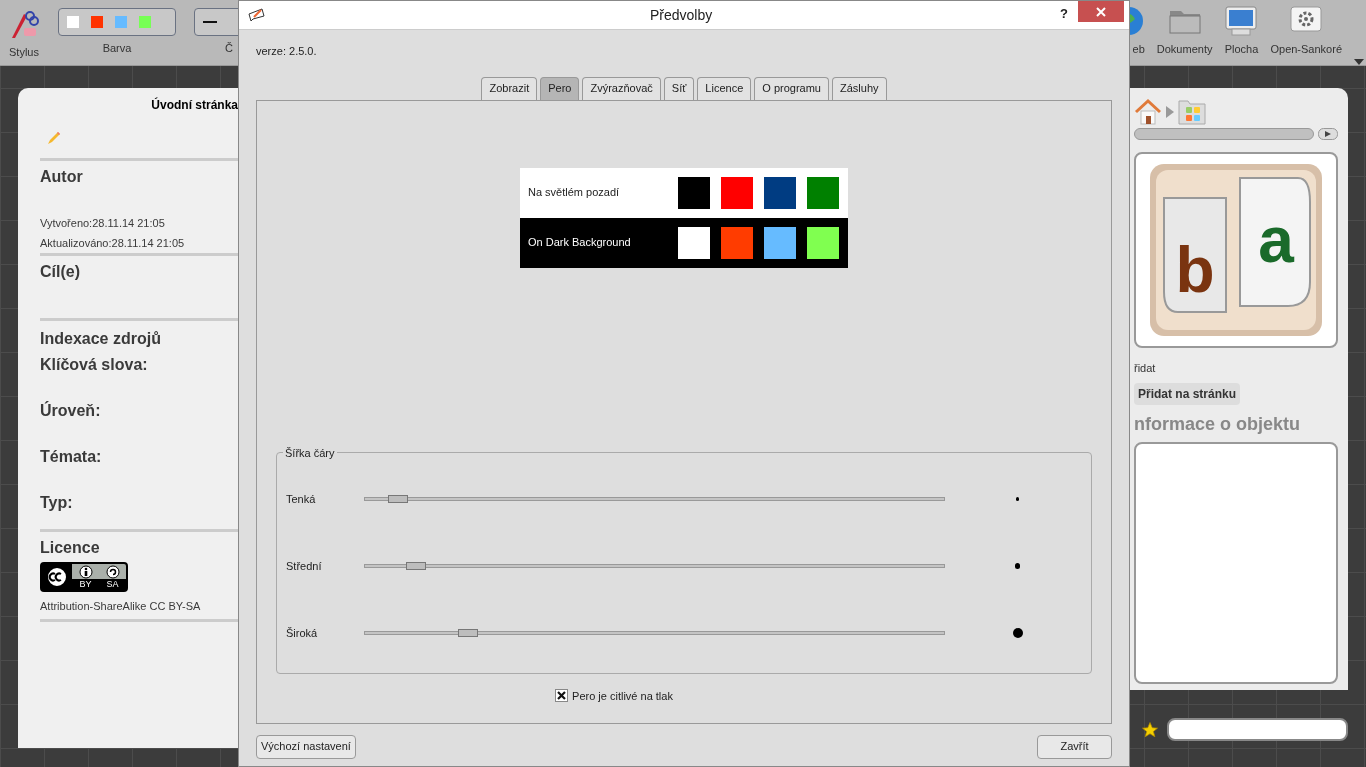 This screenshot has width=1366, height=767. I want to click on field-label: Klíčová slova:, so click(94, 365).